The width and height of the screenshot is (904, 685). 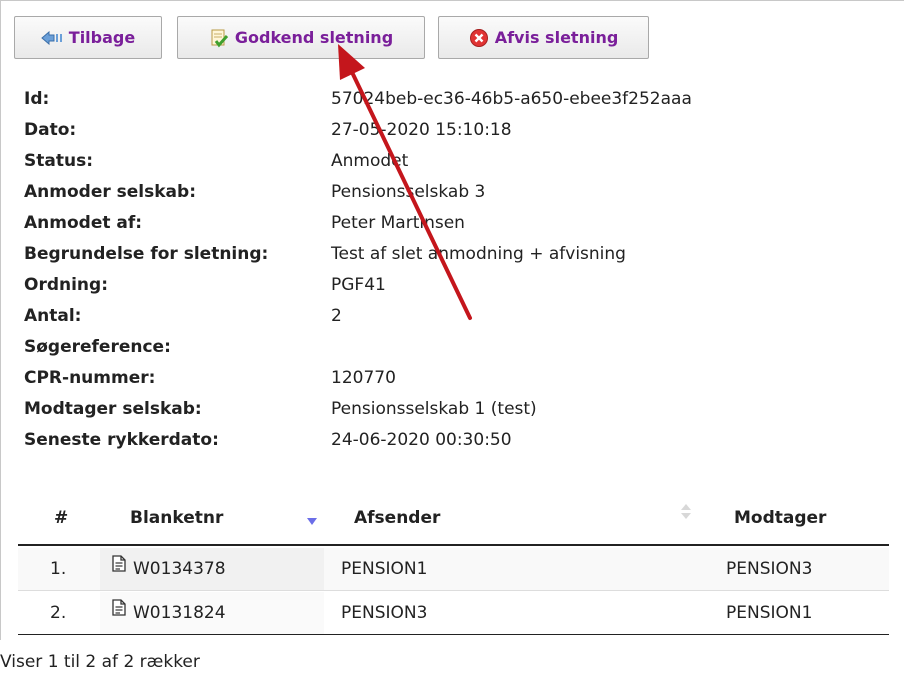 What do you see at coordinates (408, 192) in the screenshot?
I see `detail-value: Pensionsselskab 3` at bounding box center [408, 192].